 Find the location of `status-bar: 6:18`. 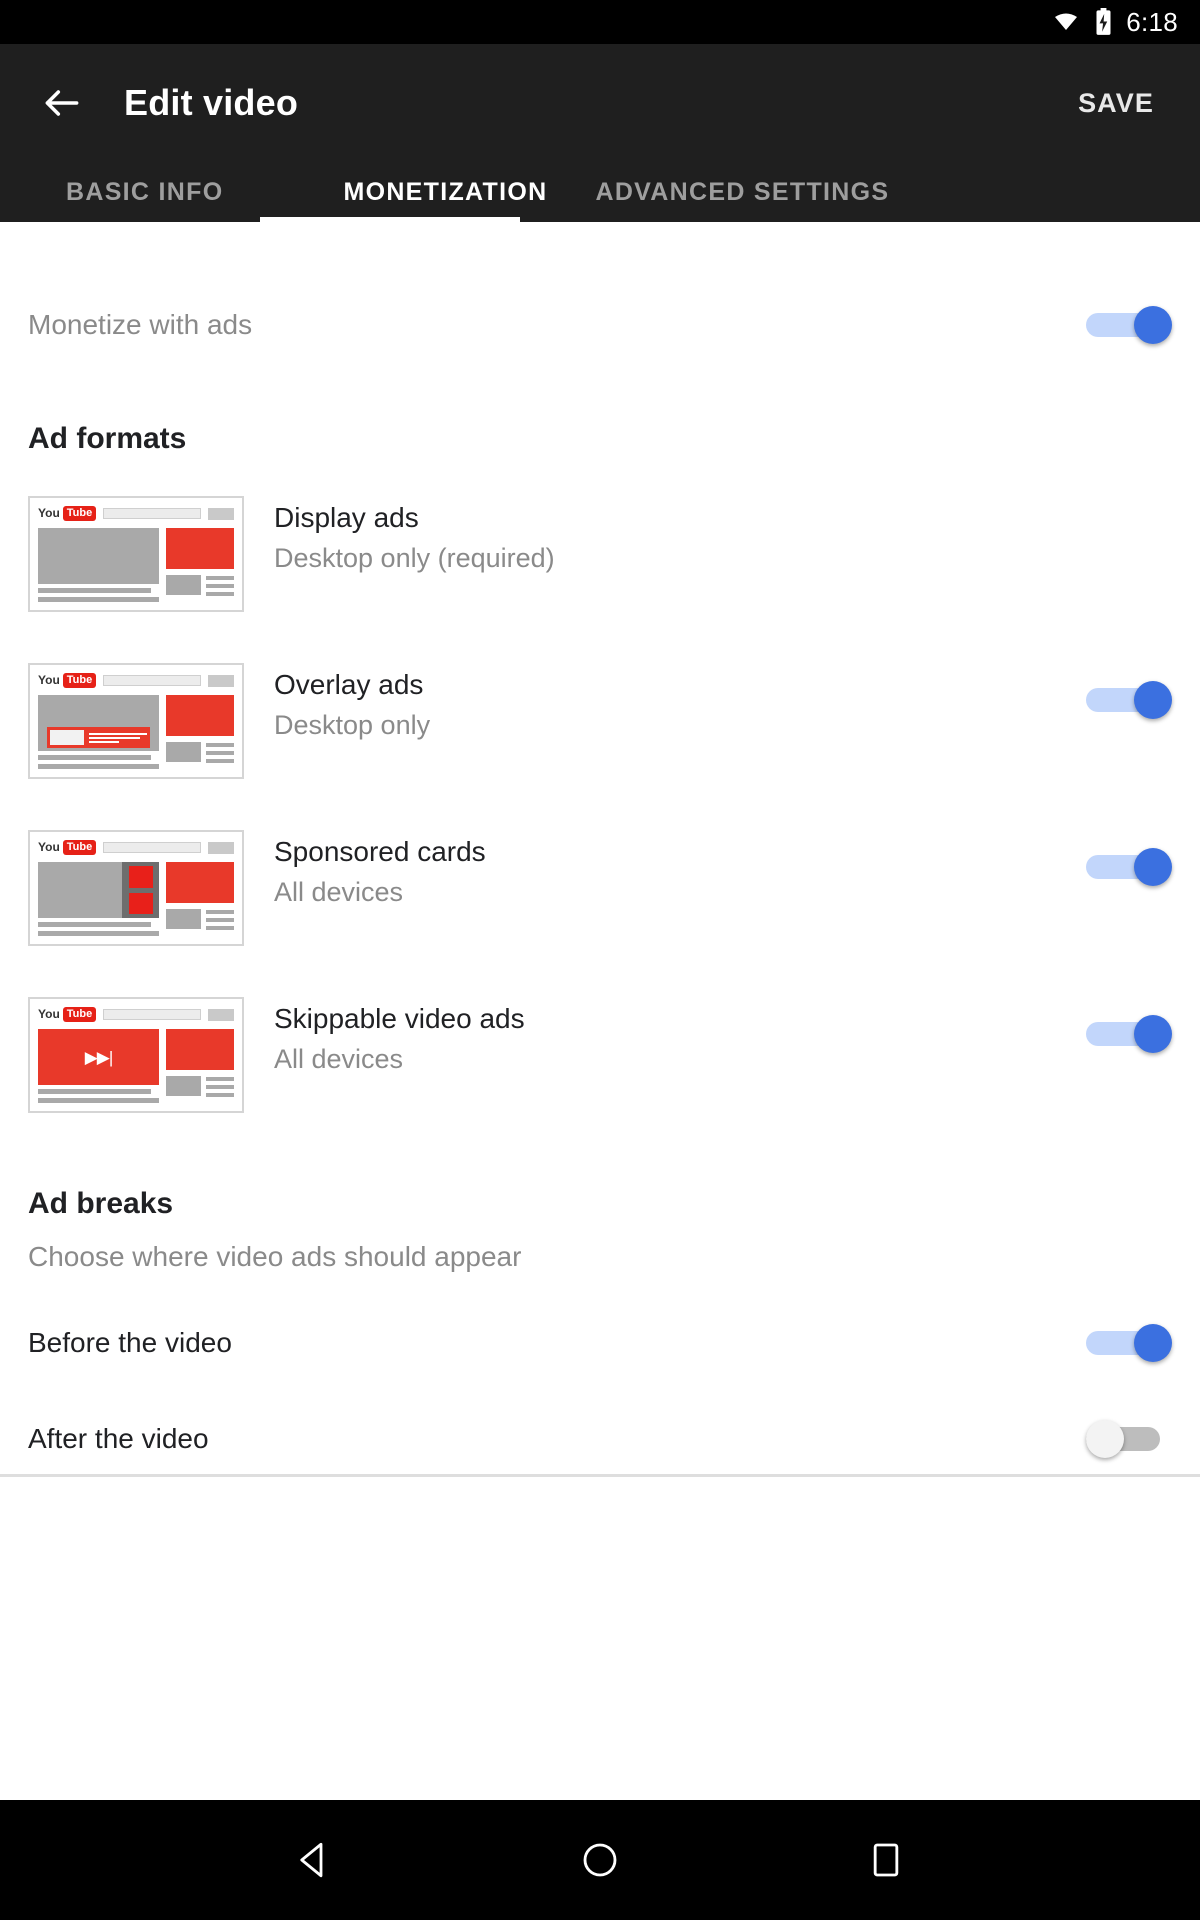

status-bar: 6:18 is located at coordinates (600, 22).